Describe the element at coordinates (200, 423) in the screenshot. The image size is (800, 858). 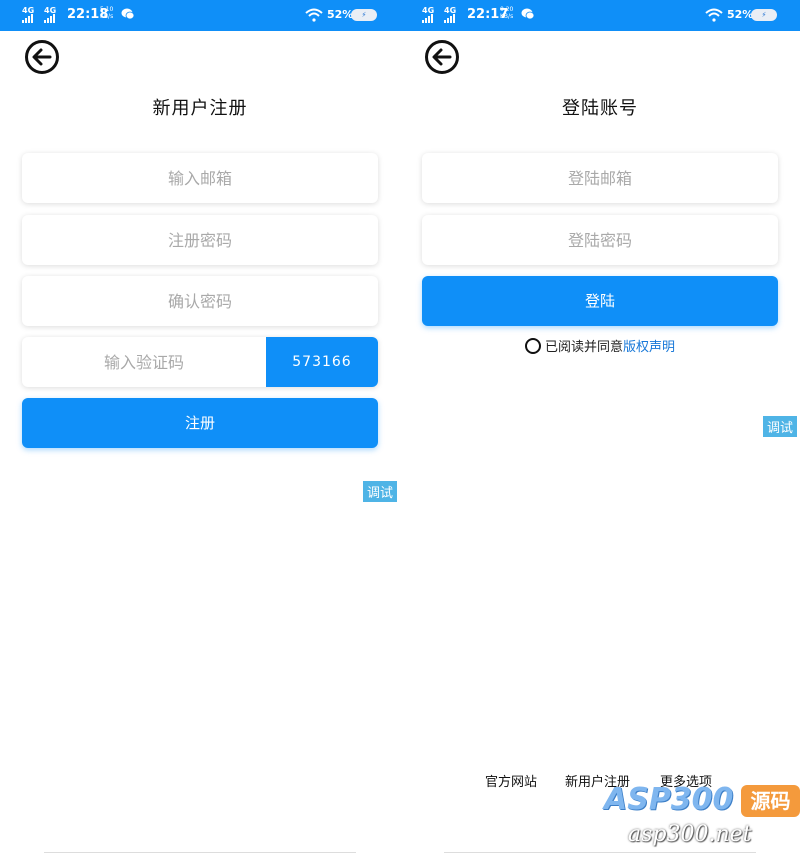
I see `register-button: 注册` at that location.